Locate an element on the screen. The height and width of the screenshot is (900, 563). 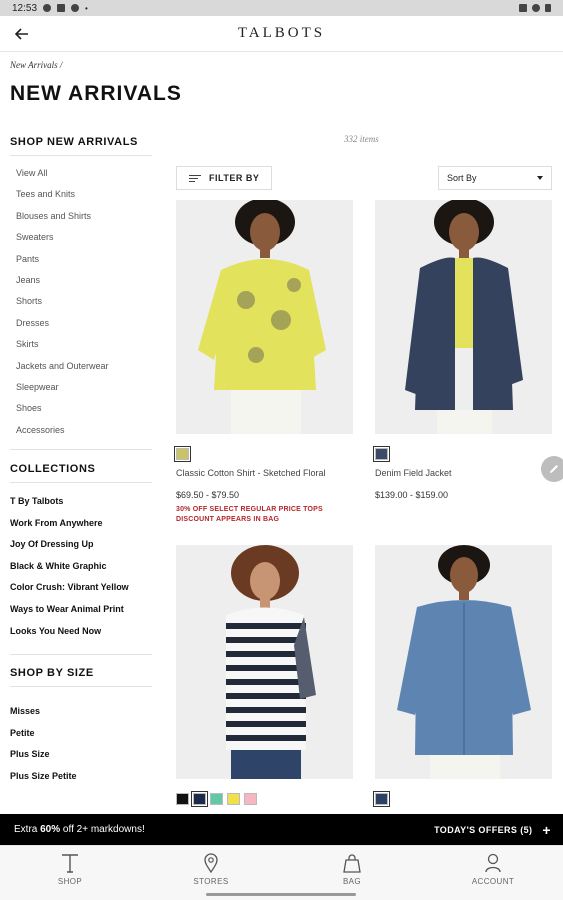
home-indicator is located at coordinates (281, 894).